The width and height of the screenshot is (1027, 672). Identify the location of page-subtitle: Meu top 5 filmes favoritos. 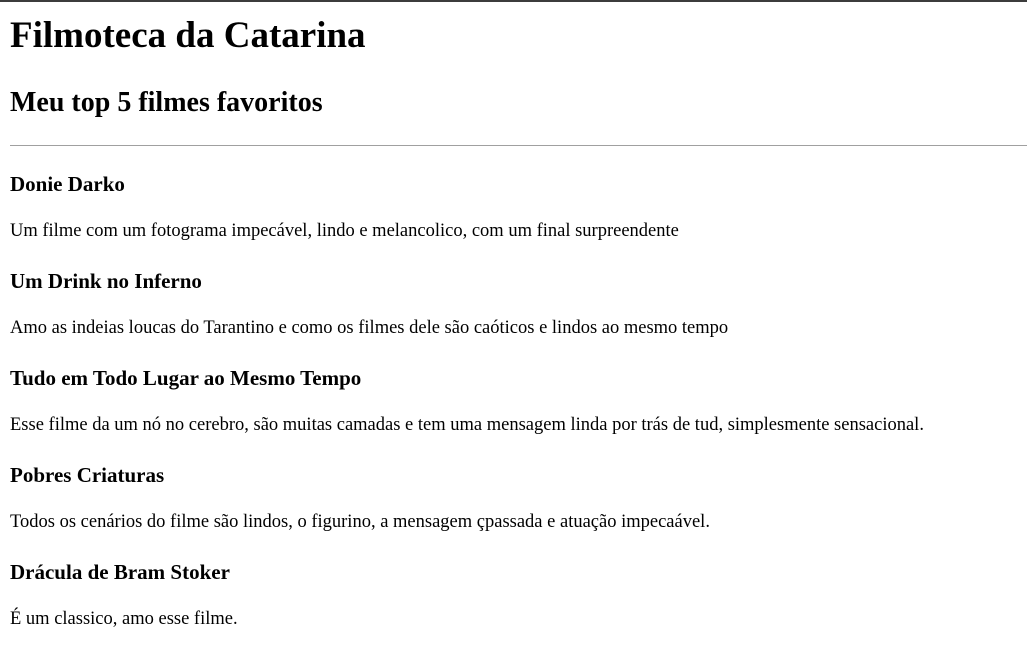
(166, 102).